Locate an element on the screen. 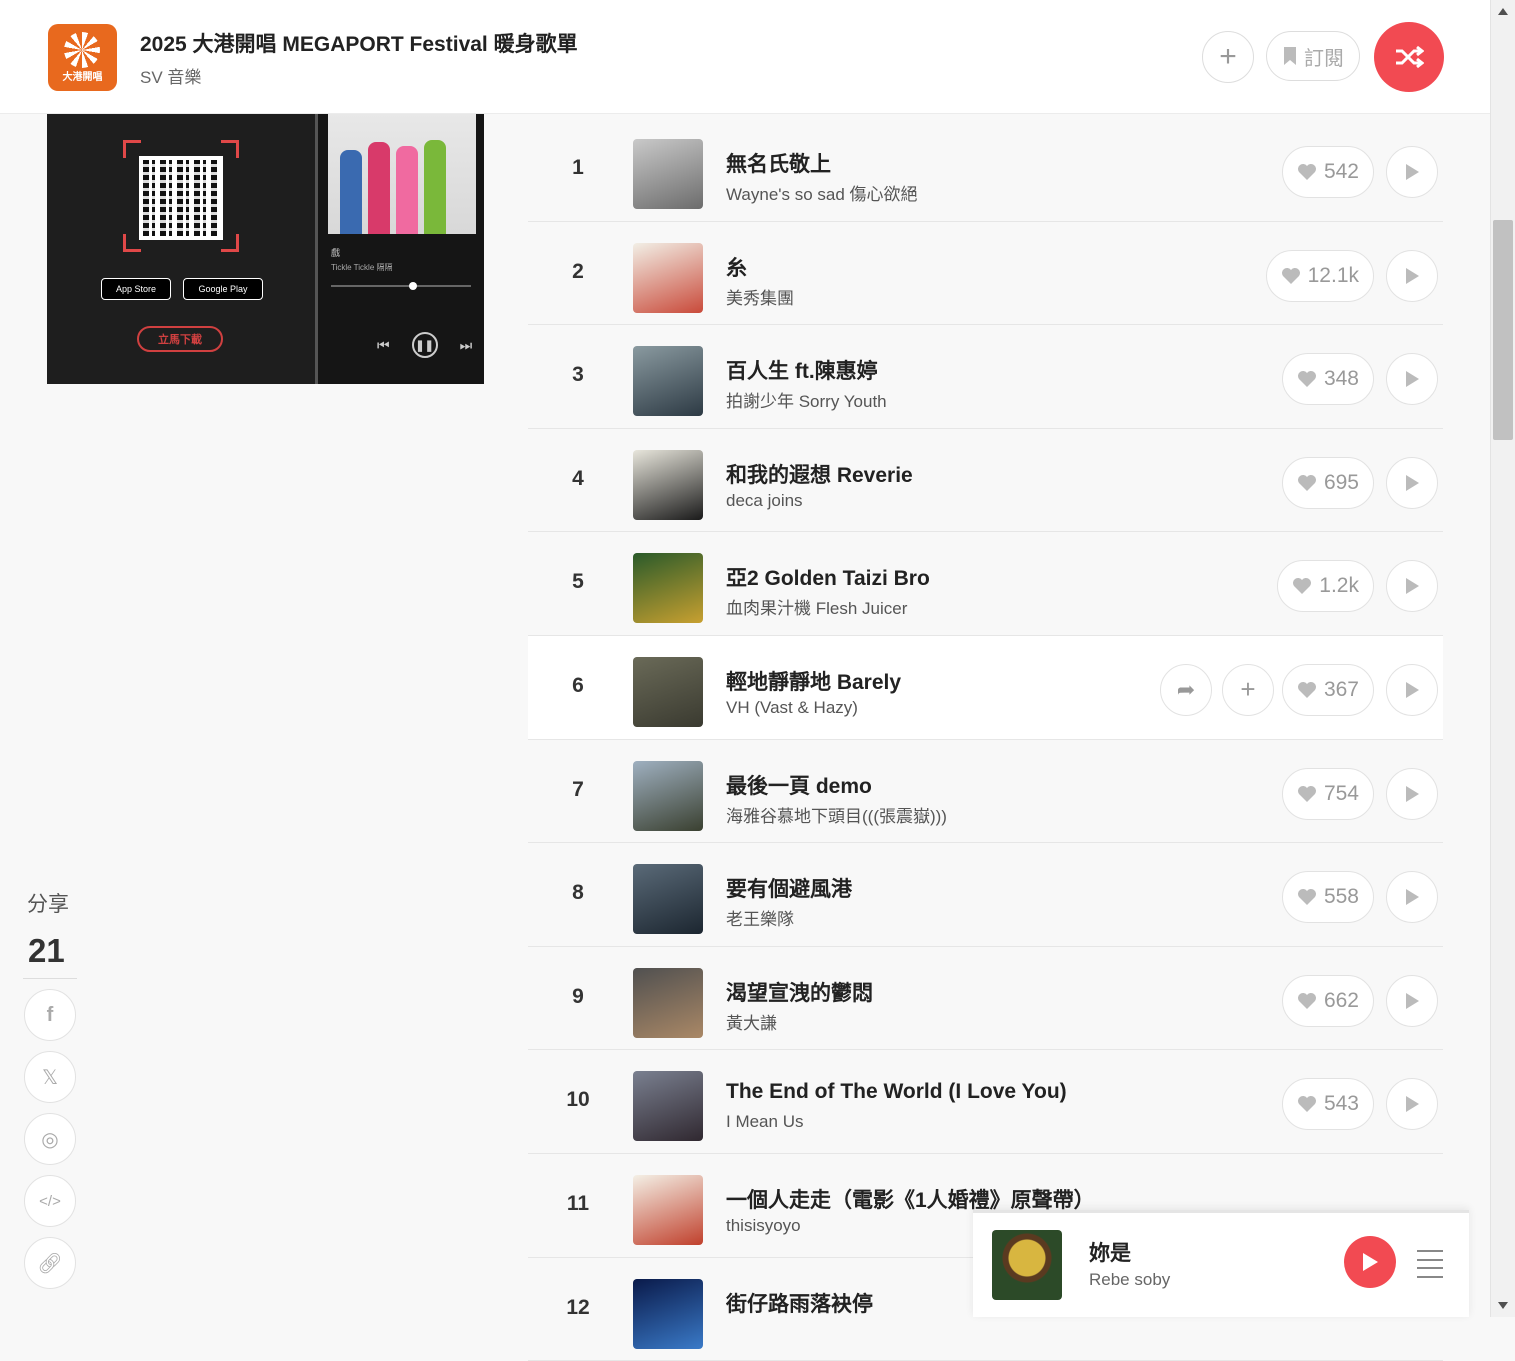  like-button: 12.1k is located at coordinates (1319, 275).